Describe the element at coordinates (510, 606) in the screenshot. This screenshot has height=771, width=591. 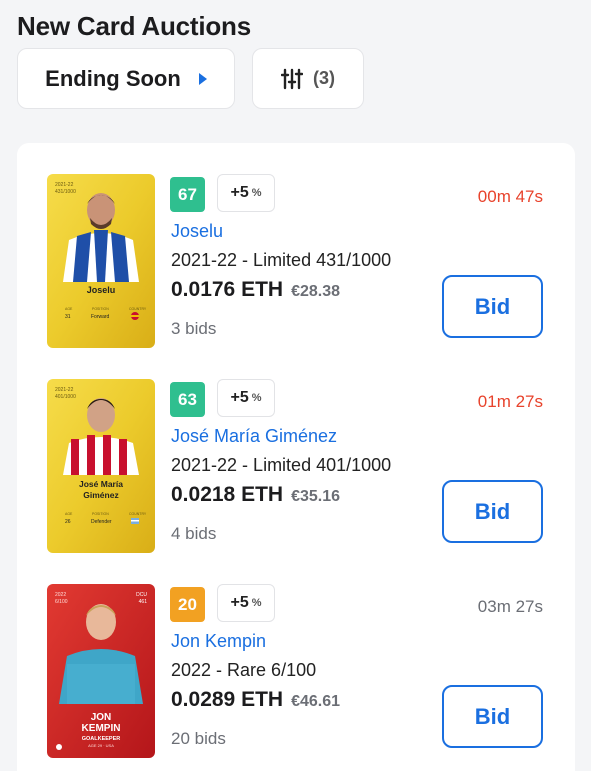
I see `auction-timer: 03m 27s` at that location.